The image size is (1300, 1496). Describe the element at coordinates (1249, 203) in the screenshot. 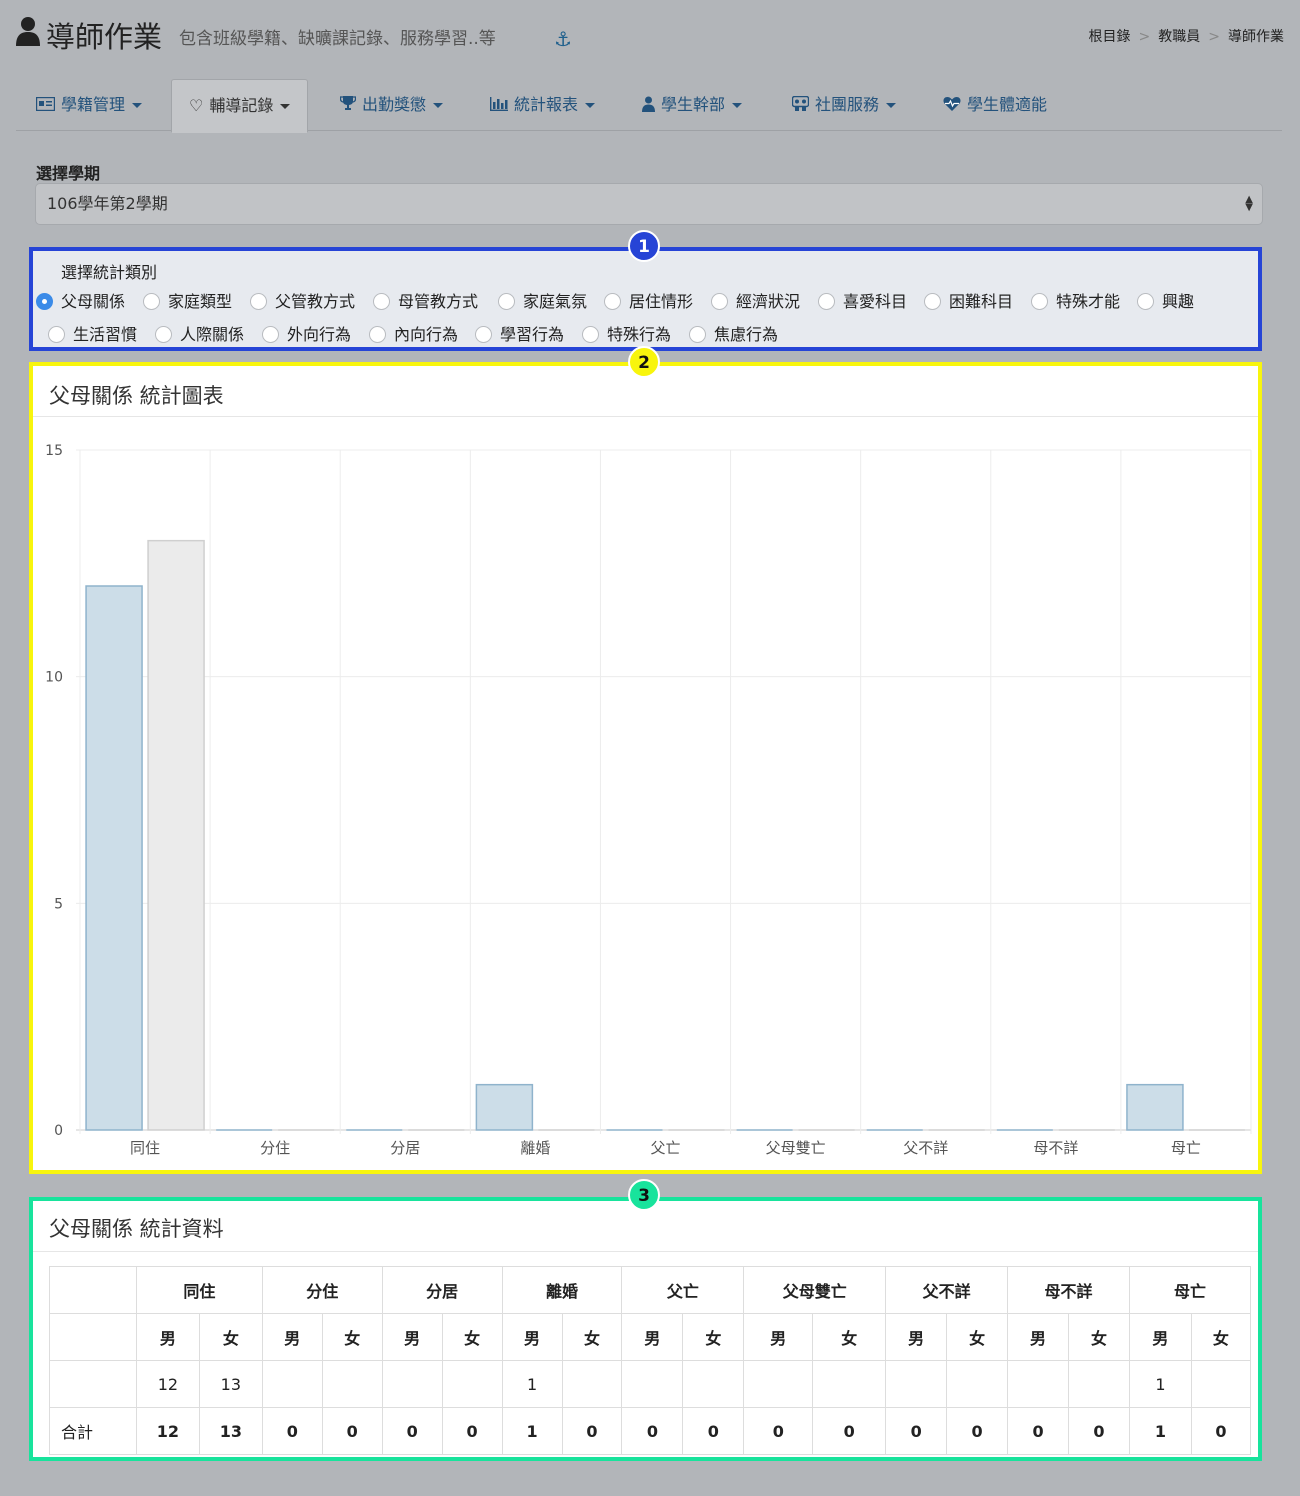

I see `select-arrows-icon: ▲ ▼` at that location.